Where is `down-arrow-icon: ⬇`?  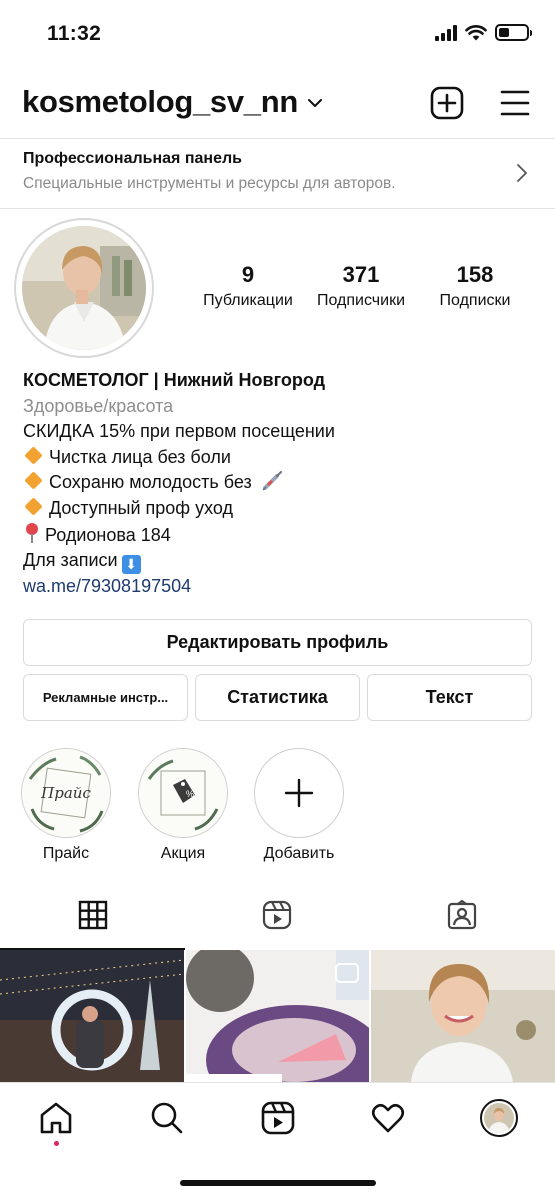
down-arrow-icon: ⬇ is located at coordinates (131, 565).